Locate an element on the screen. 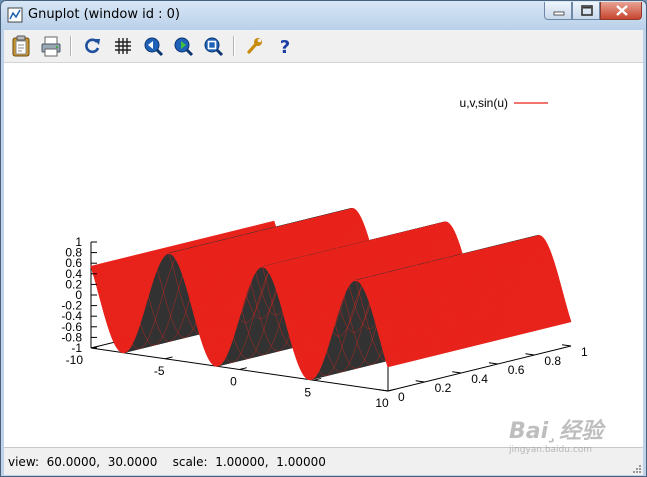 The image size is (647, 477). window-title: Gnuplot (window id : 0) is located at coordinates (104, 14).